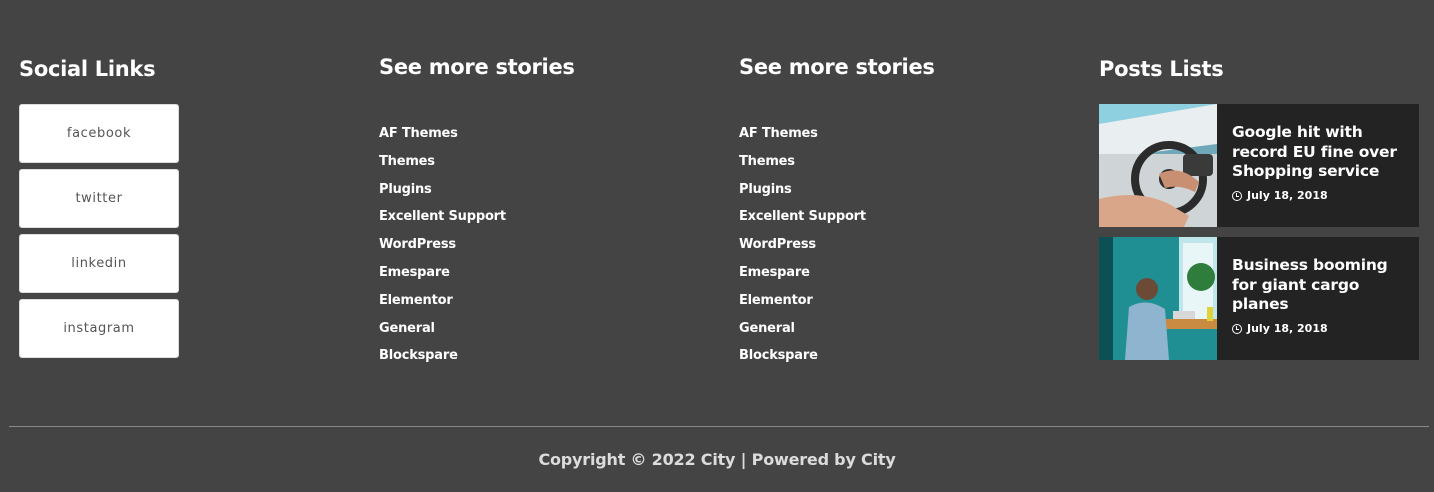 The height and width of the screenshot is (492, 1434). I want to click on linkedin-link: linkedin, so click(99, 263).